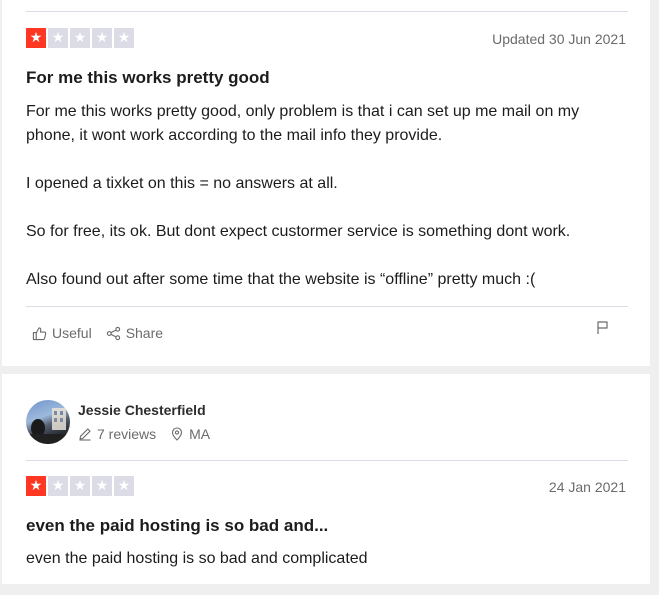 This screenshot has width=659, height=595. Describe the element at coordinates (177, 434) in the screenshot. I see `location-pin-icon` at that location.